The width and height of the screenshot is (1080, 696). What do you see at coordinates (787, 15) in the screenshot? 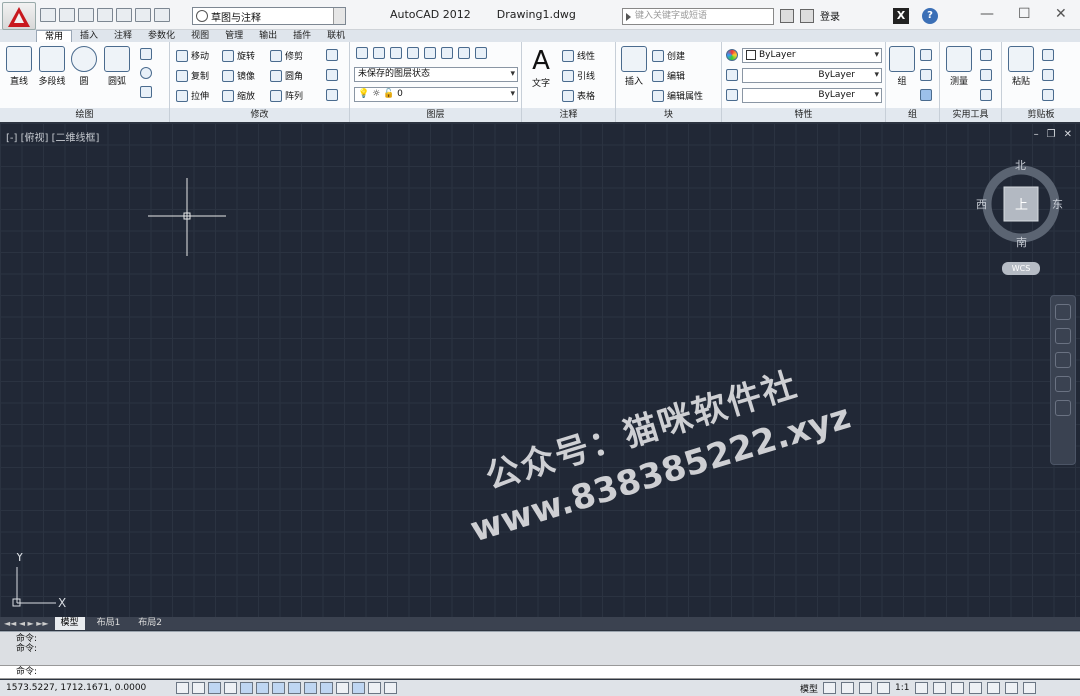
I see `binoculars-icon` at bounding box center [787, 15].